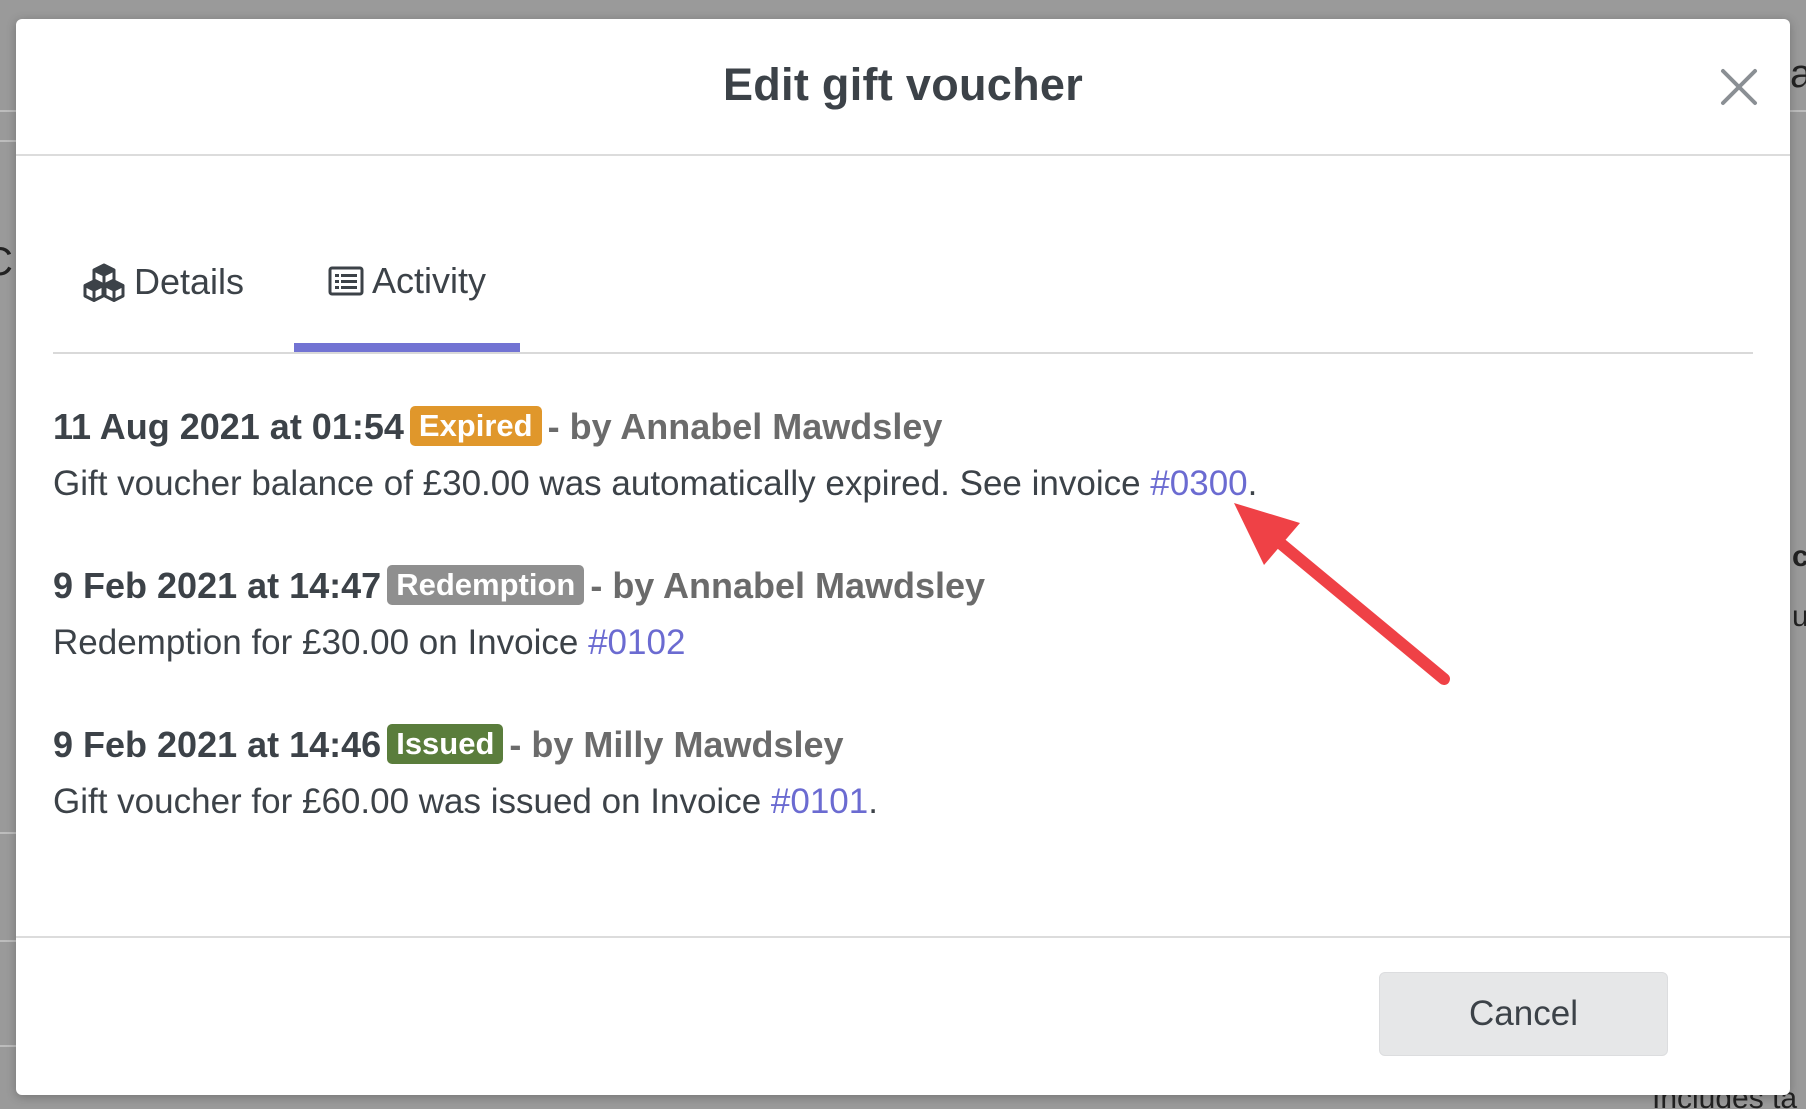 This screenshot has height=1109, width=1806. I want to click on status-badge-expired: Expired, so click(475, 426).